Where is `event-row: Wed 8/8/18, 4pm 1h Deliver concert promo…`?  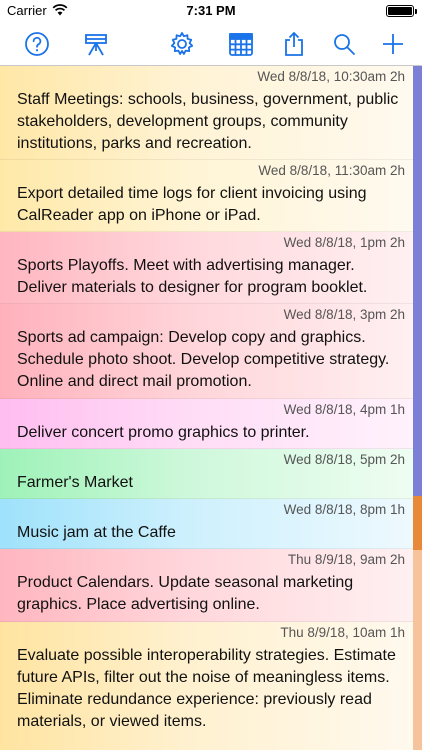
event-row: Wed 8/8/18, 4pm 1h Deliver concert promo… is located at coordinates (206, 424).